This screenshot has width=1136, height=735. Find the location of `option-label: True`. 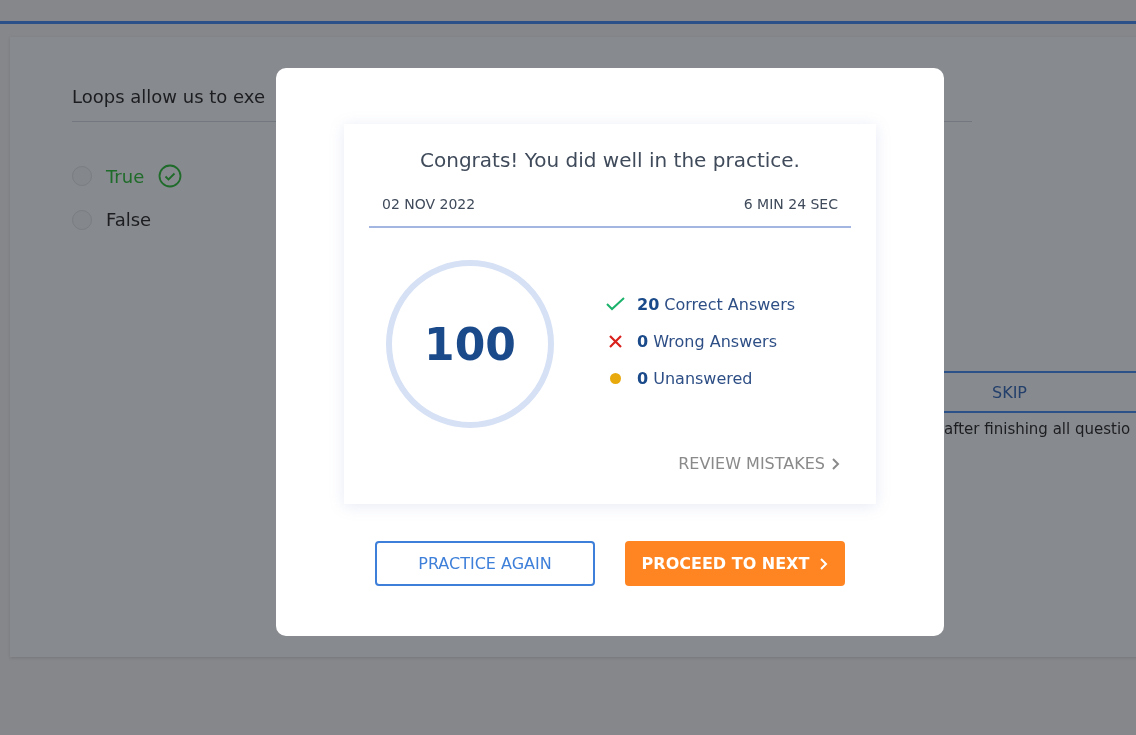

option-label: True is located at coordinates (125, 176).